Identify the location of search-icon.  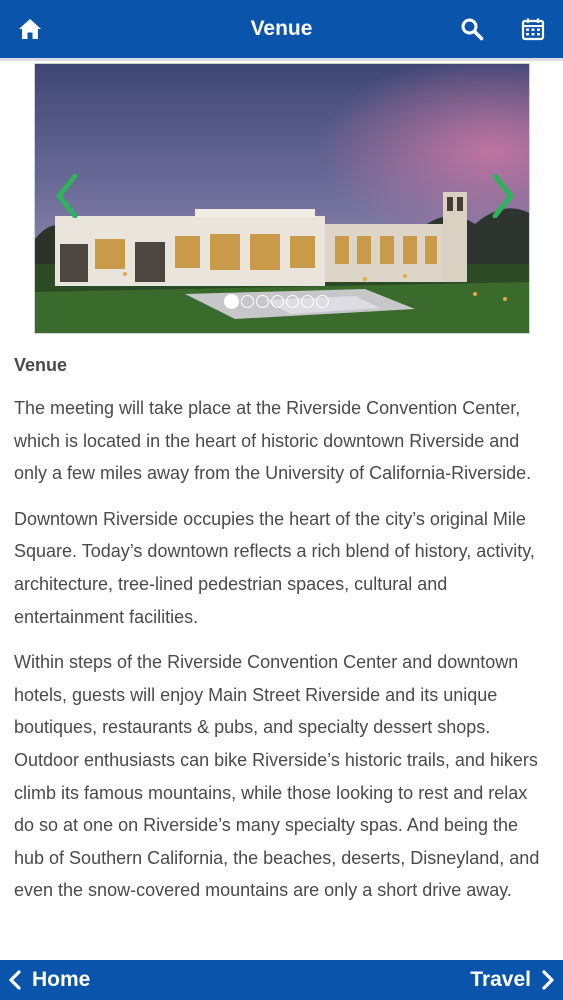
(472, 29).